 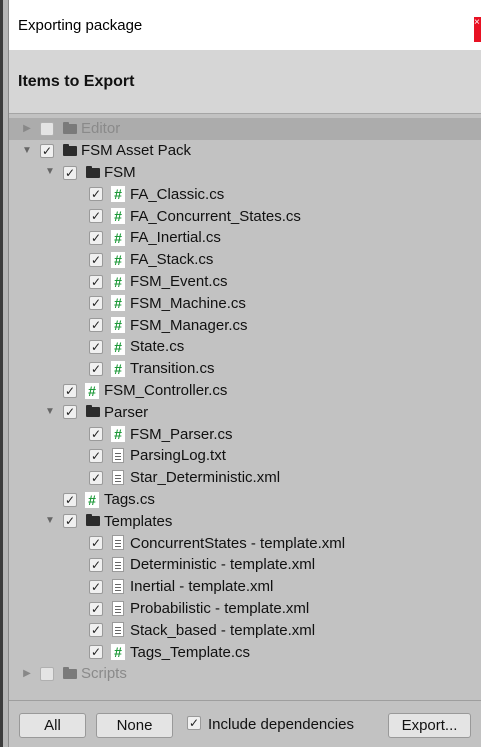 I want to click on close-icon: ×, so click(x=477, y=22).